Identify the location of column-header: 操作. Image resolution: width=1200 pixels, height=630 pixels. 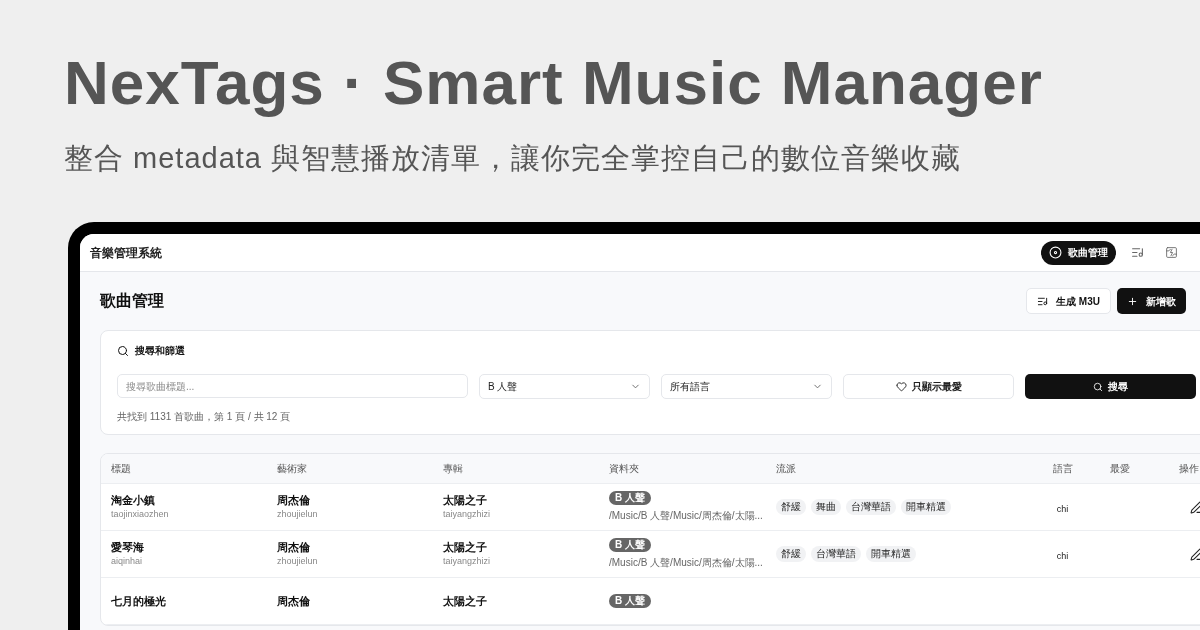
(1189, 469).